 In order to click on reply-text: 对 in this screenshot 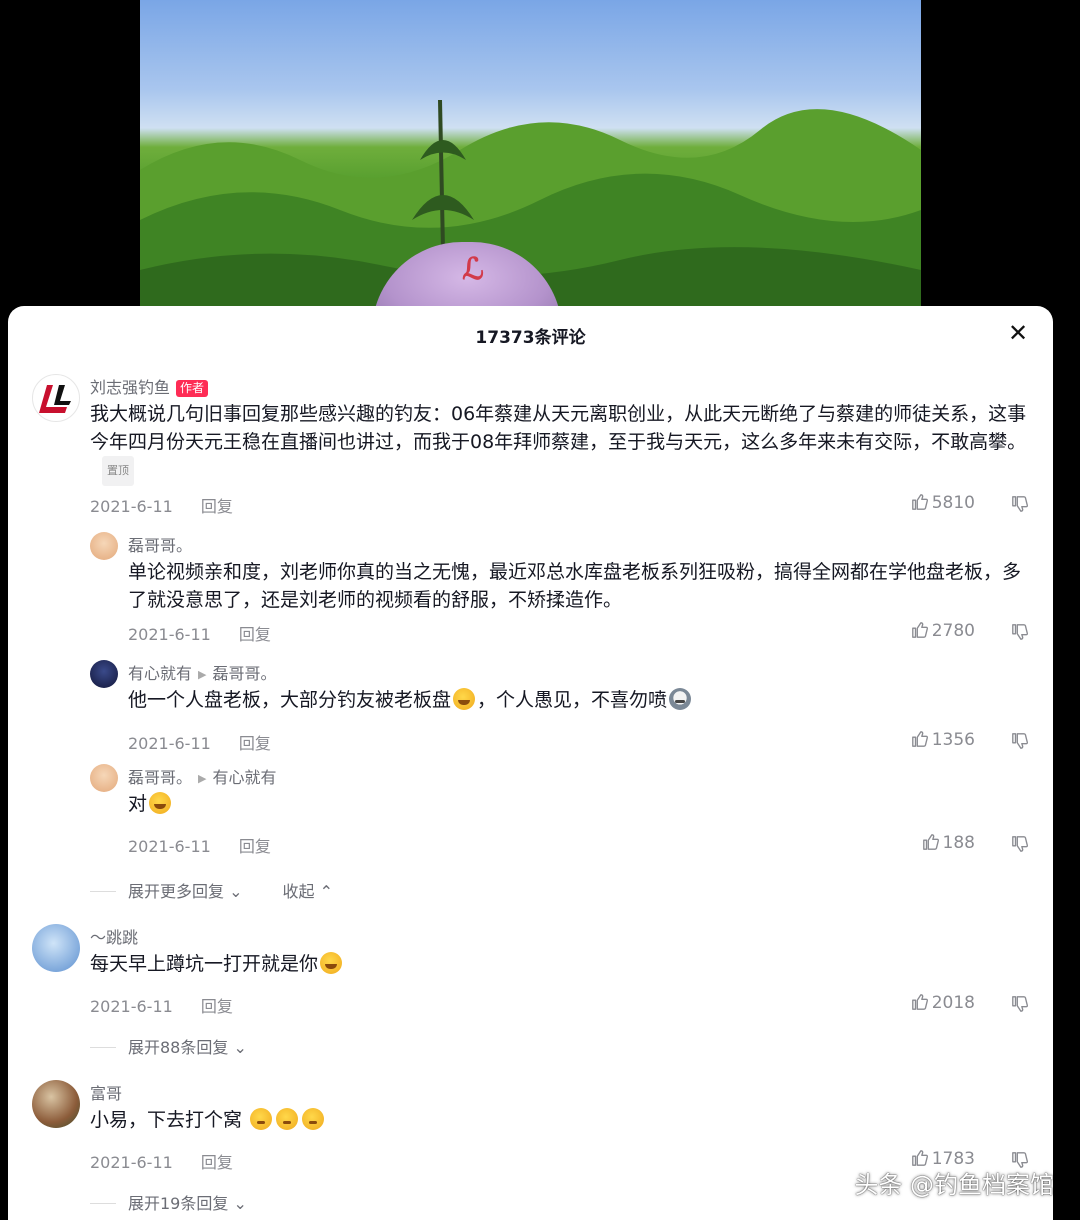, I will do `click(138, 804)`.